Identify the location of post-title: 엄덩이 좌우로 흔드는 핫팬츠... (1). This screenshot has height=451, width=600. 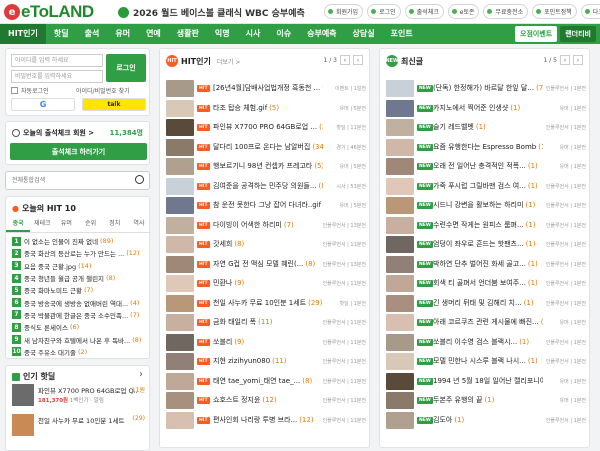
(488, 244).